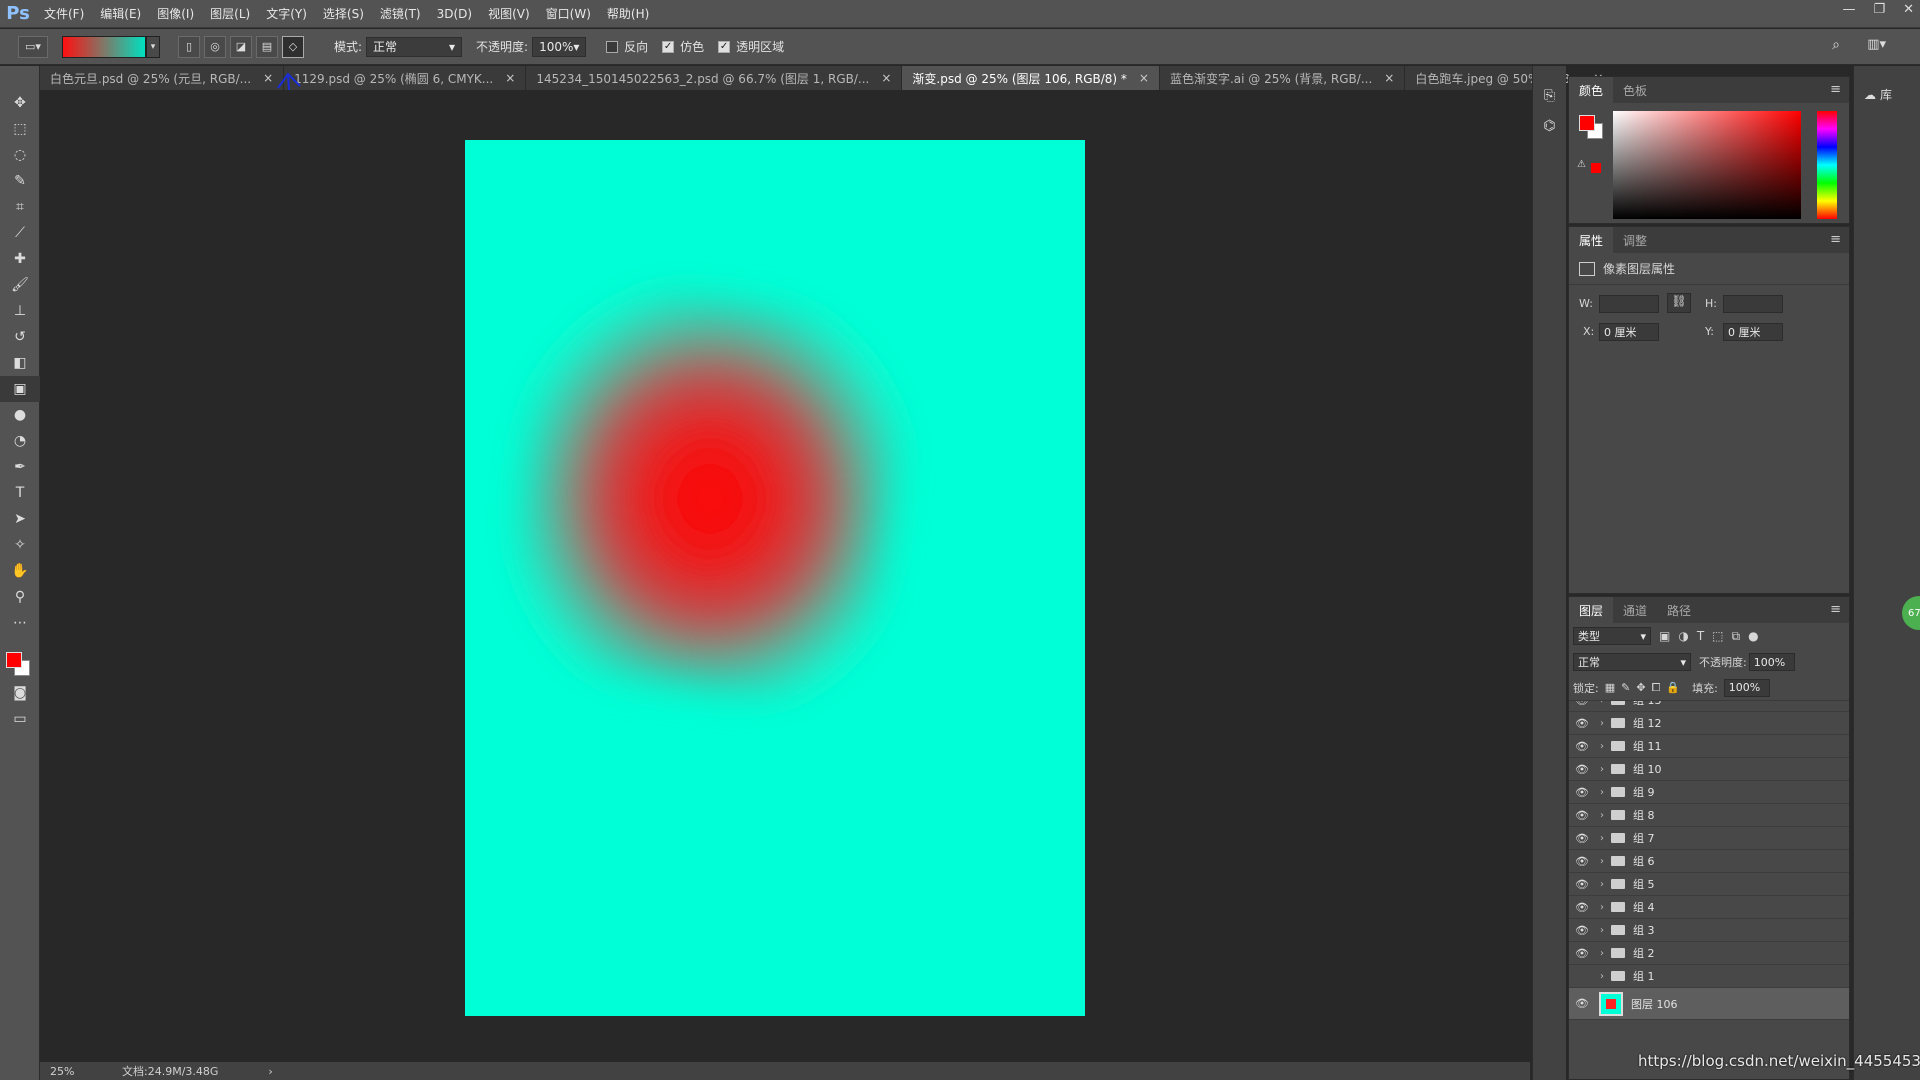  I want to click on color-swatches, so click(19, 658).